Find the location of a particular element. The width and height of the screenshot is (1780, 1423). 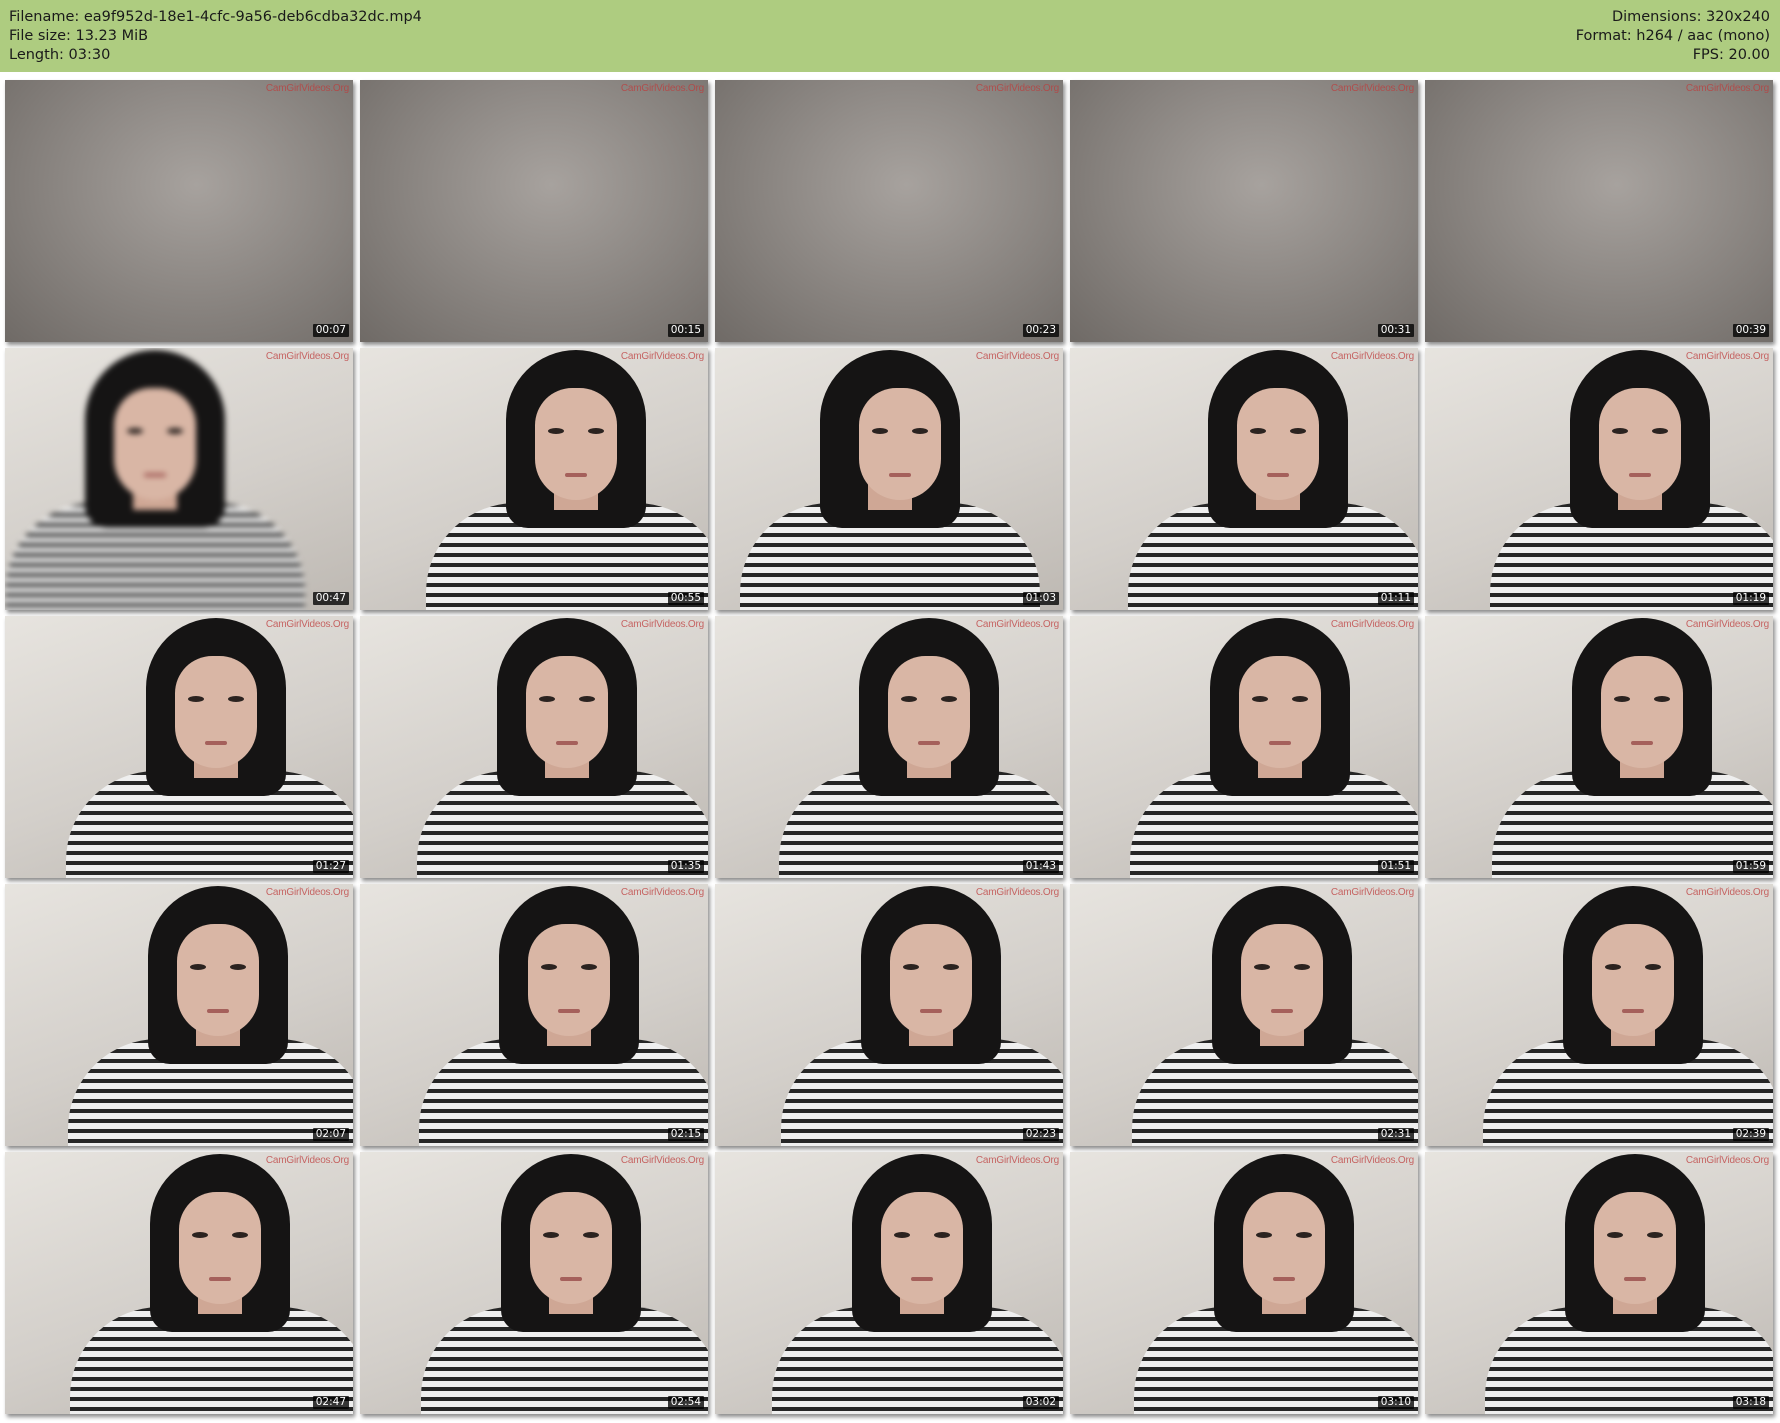

video-thumbnail: CamGirlVideos.Org 02:23 is located at coordinates (889, 1015).